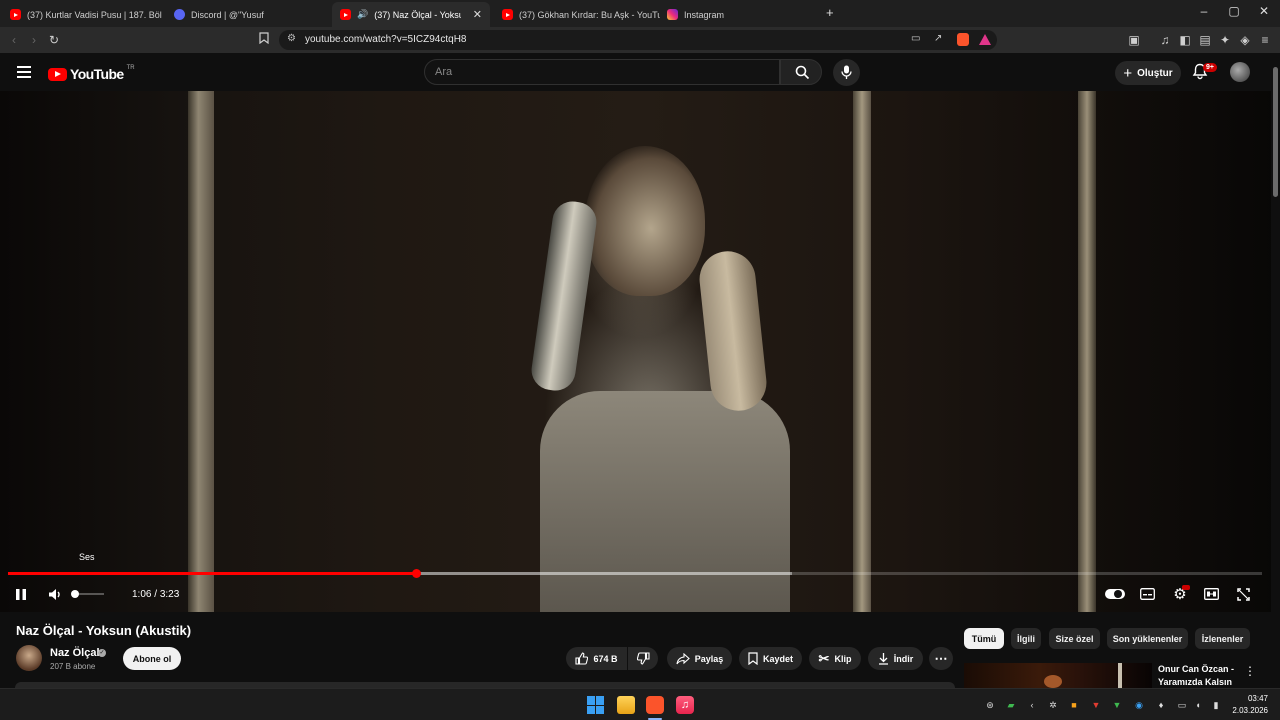 The height and width of the screenshot is (720, 1280). Describe the element at coordinates (82, 14) in the screenshot. I see `browser-tab: (37) Kurtlar Vadisi Pusu | 187. Bölüm |` at that location.